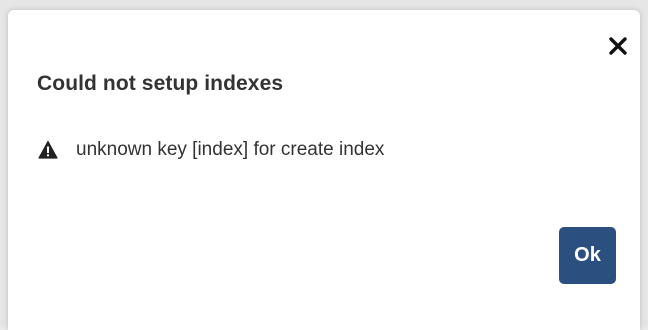 The image size is (648, 330). I want to click on message-text: unknown key [index] for create index, so click(230, 149).